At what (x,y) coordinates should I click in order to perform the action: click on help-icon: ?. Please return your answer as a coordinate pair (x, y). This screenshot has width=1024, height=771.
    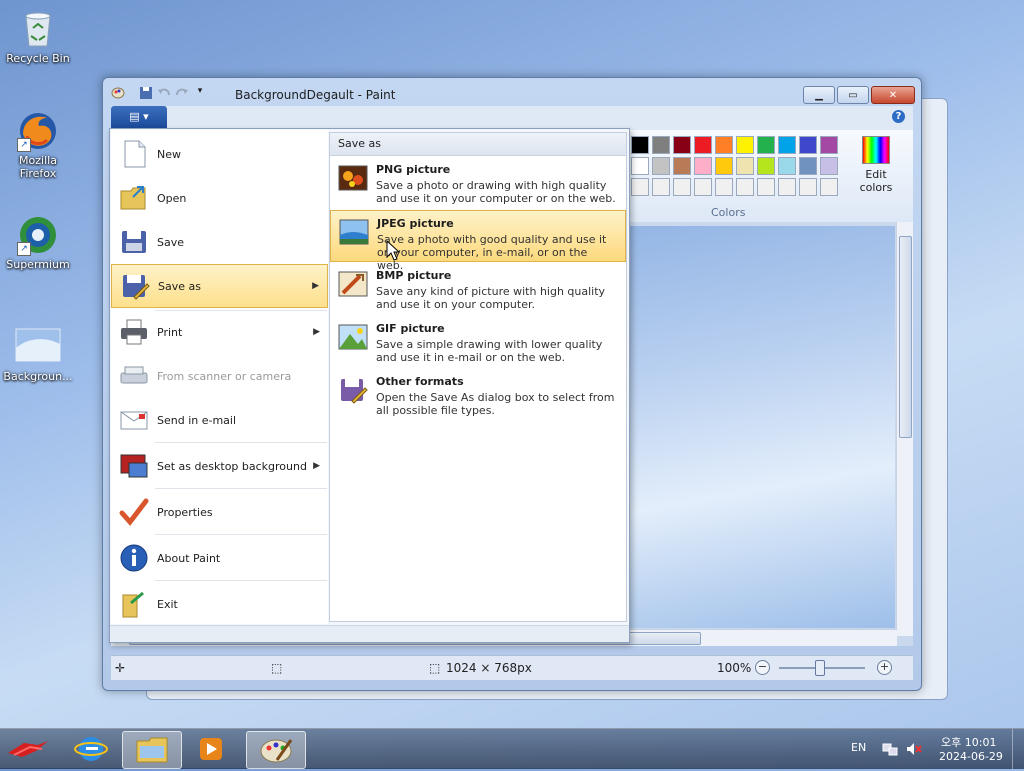
    Looking at the image, I should click on (898, 116).